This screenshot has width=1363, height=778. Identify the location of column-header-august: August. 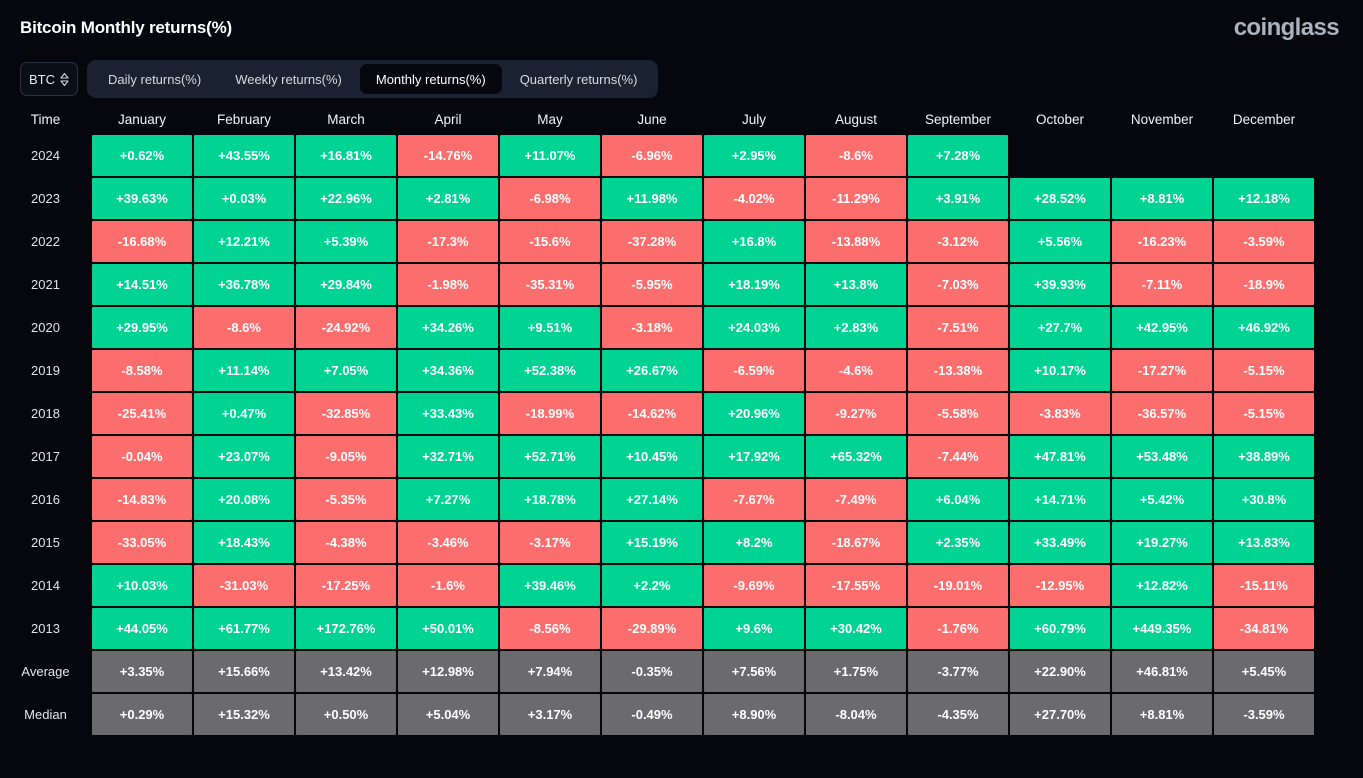
(856, 119).